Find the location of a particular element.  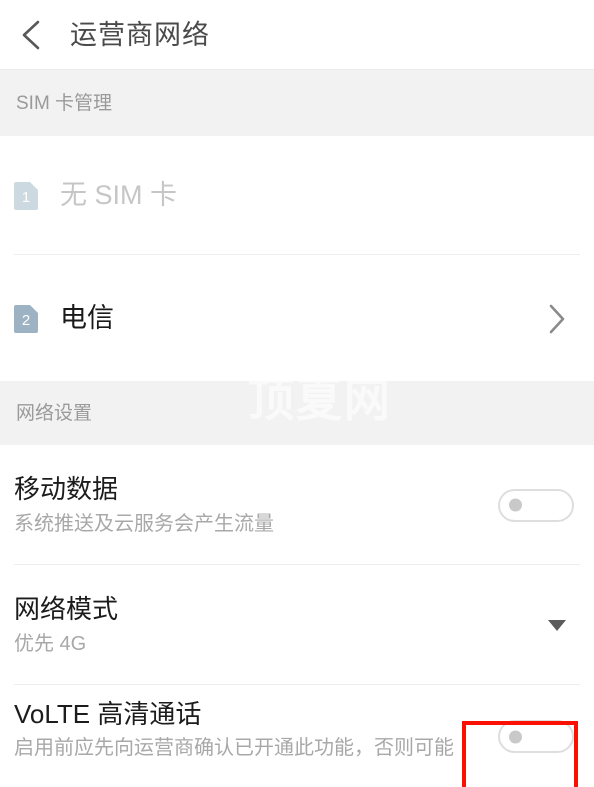

mobile-data-toggle is located at coordinates (536, 505).